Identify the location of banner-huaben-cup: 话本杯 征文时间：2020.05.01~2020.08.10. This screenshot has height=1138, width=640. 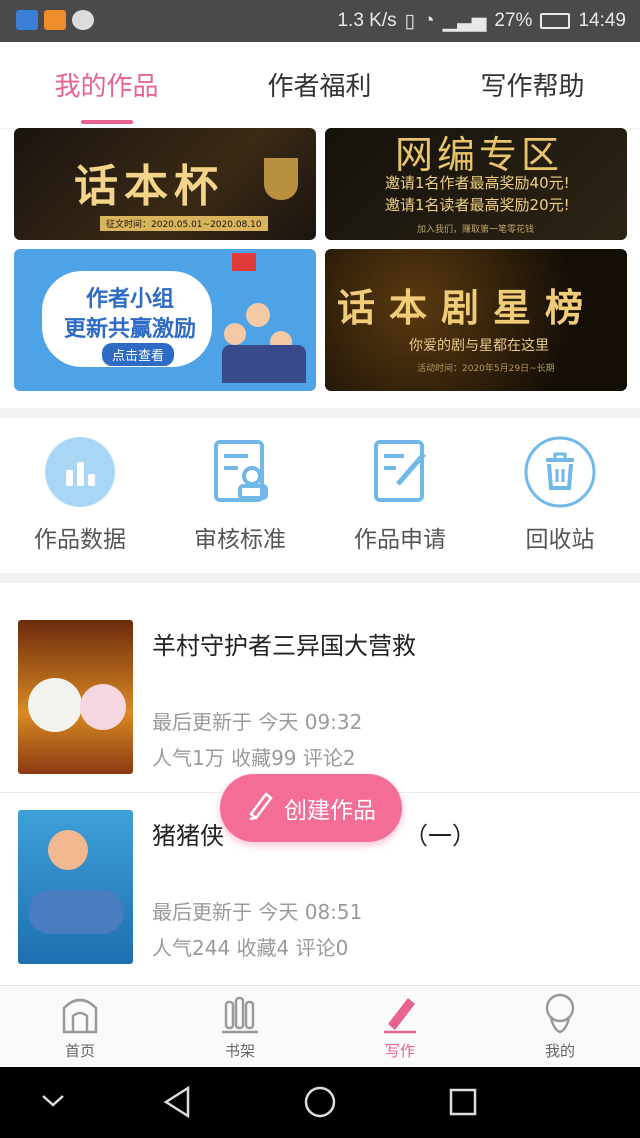
(165, 184).